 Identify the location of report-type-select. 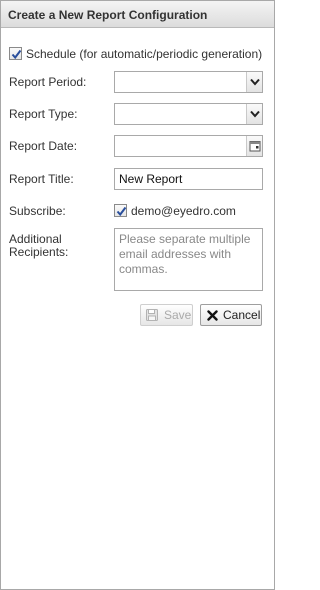
(188, 114).